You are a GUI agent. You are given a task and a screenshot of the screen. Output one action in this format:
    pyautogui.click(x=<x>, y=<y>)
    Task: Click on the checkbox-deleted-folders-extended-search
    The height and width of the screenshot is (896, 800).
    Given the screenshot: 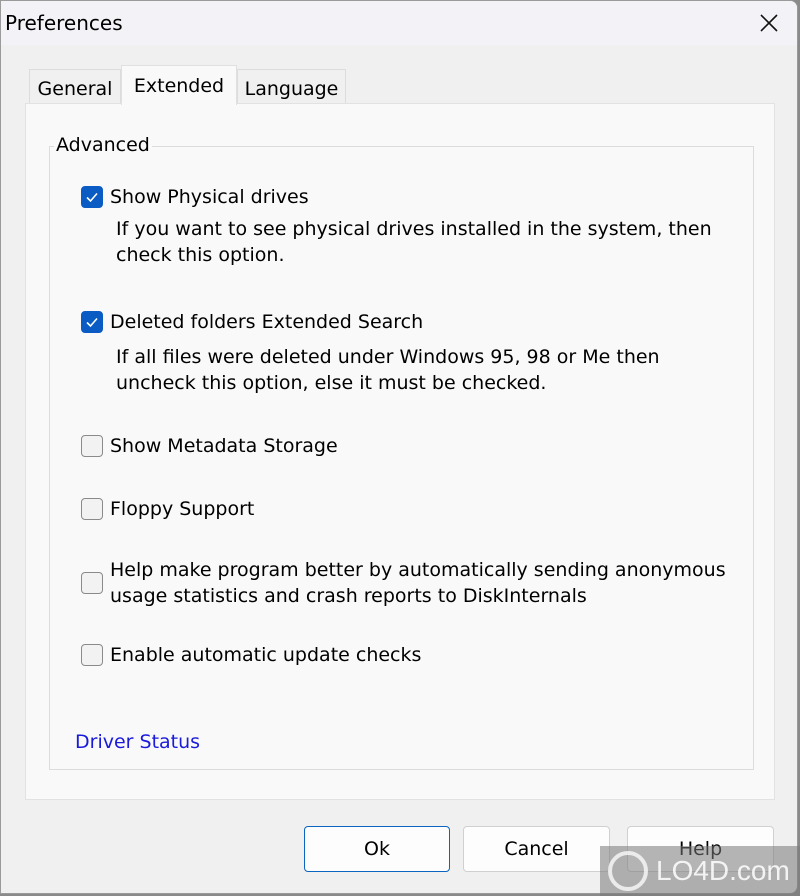 What is the action you would take?
    pyautogui.click(x=92, y=322)
    